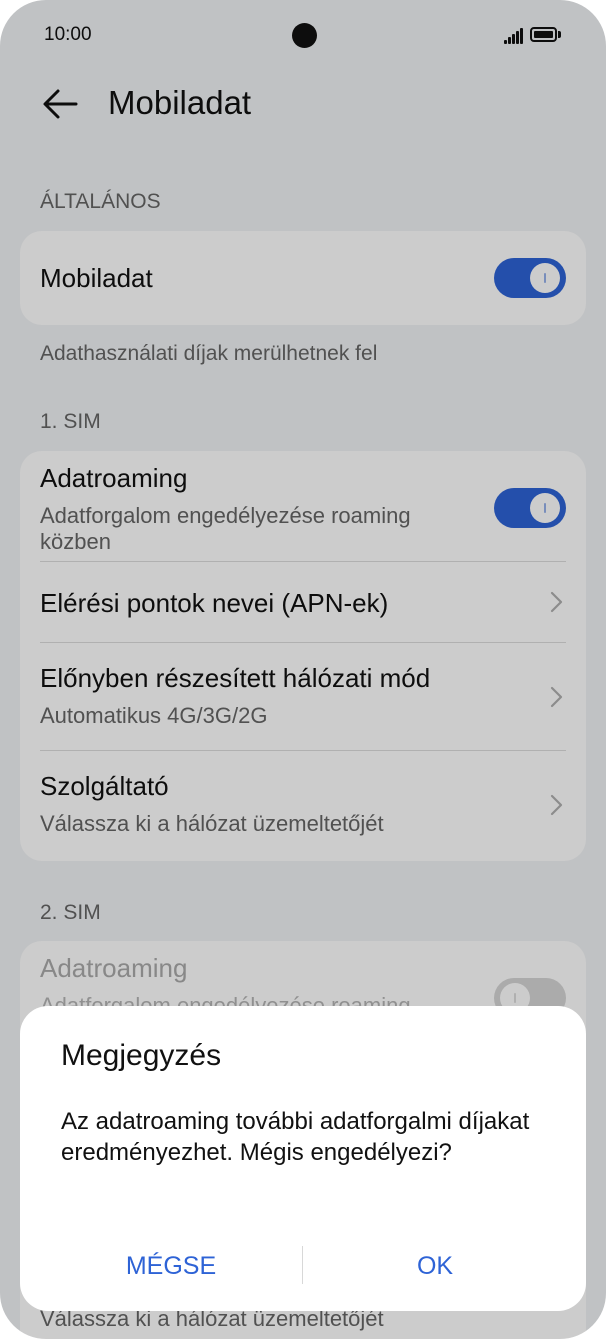 Image resolution: width=606 pixels, height=1339 pixels. I want to click on dialog-title: Megjegyzés, so click(141, 1055).